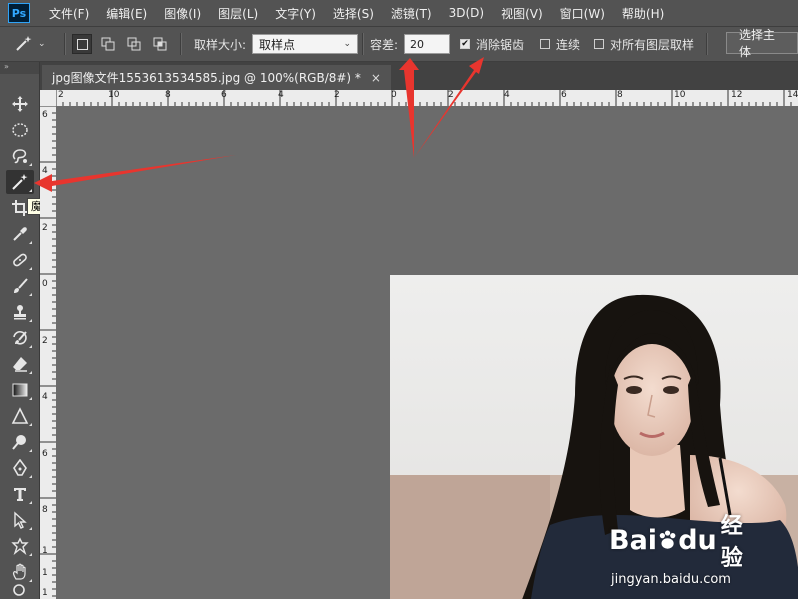  What do you see at coordinates (409, 13) in the screenshot?
I see `menu-filter: 滤镜(T)` at bounding box center [409, 13].